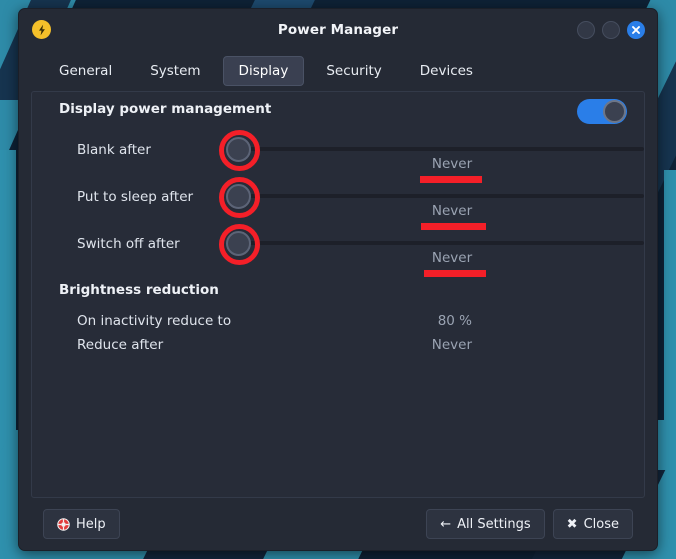 The width and height of the screenshot is (676, 559). Describe the element at coordinates (114, 150) in the screenshot. I see `slider-label: Blank after` at that location.